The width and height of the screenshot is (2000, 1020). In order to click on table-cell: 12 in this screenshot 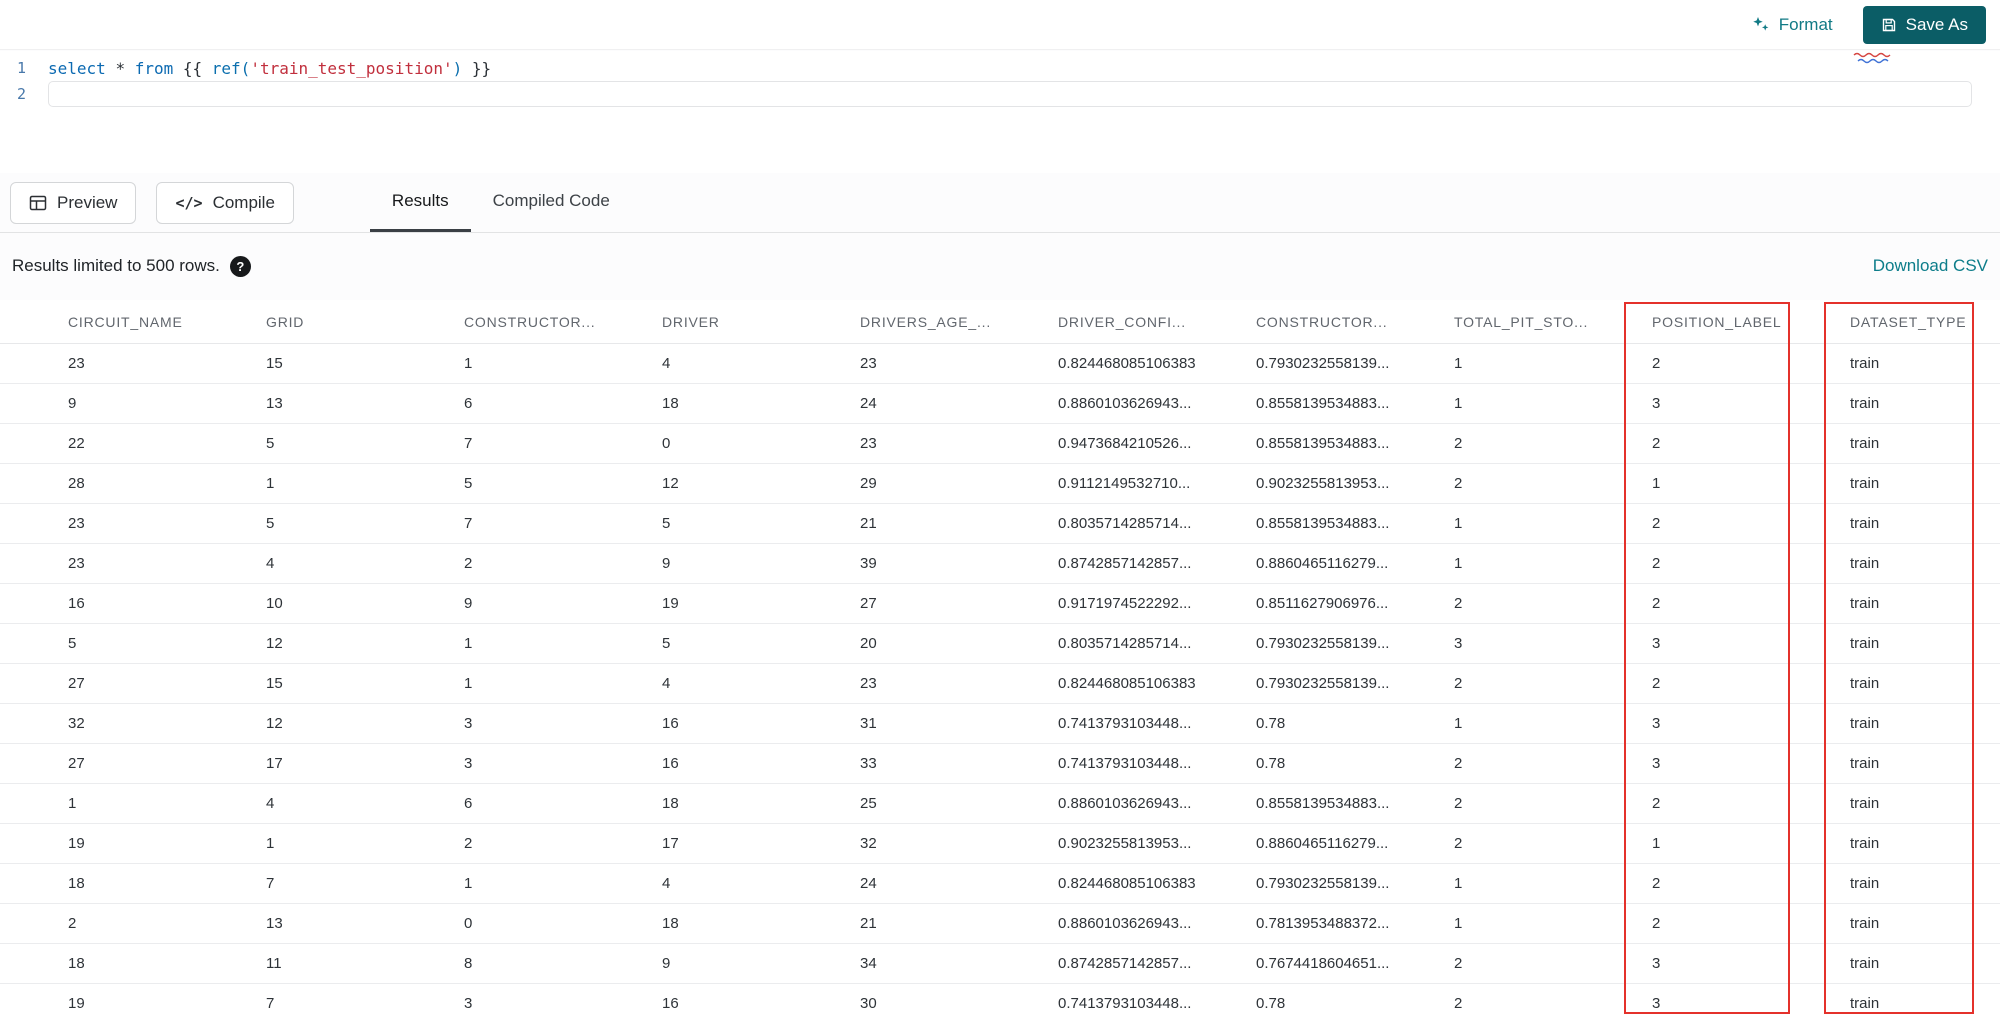, I will do `click(274, 723)`.